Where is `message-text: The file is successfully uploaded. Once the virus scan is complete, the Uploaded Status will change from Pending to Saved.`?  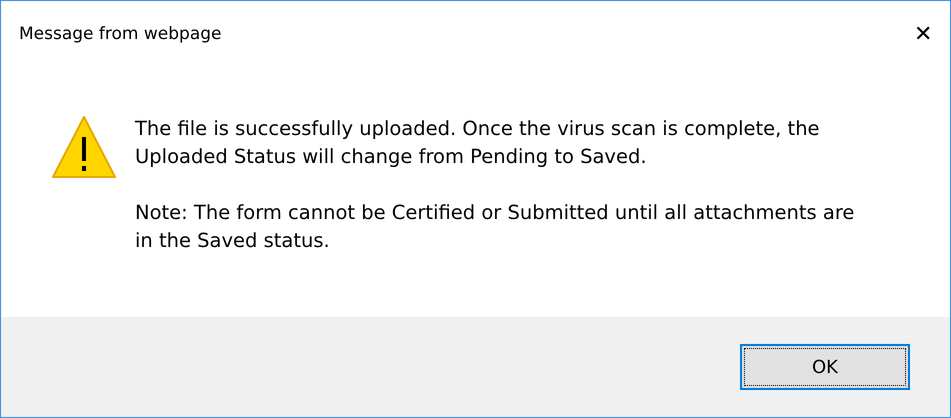
message-text: The file is successfully uploaded. Once the virus scan is complete, the Uploaded Status will change from Pending to Saved. is located at coordinates (478, 143).